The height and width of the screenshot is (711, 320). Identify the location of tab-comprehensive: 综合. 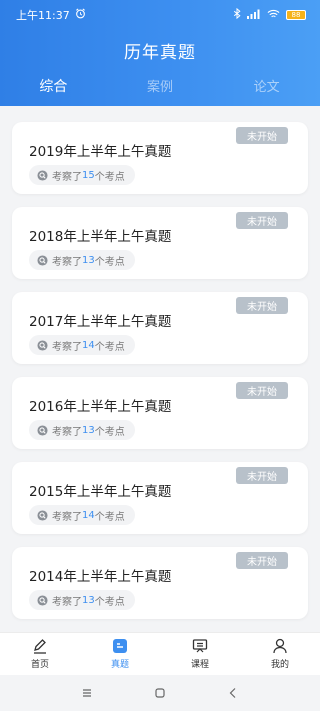
(53, 87).